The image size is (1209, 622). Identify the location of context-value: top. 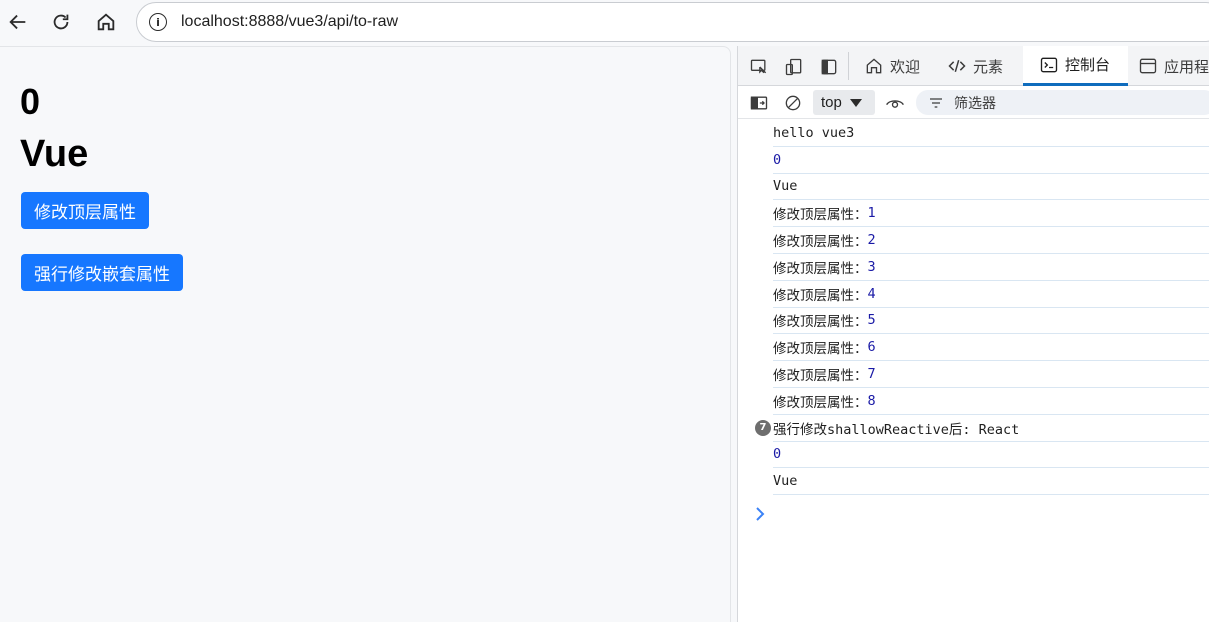
(831, 102).